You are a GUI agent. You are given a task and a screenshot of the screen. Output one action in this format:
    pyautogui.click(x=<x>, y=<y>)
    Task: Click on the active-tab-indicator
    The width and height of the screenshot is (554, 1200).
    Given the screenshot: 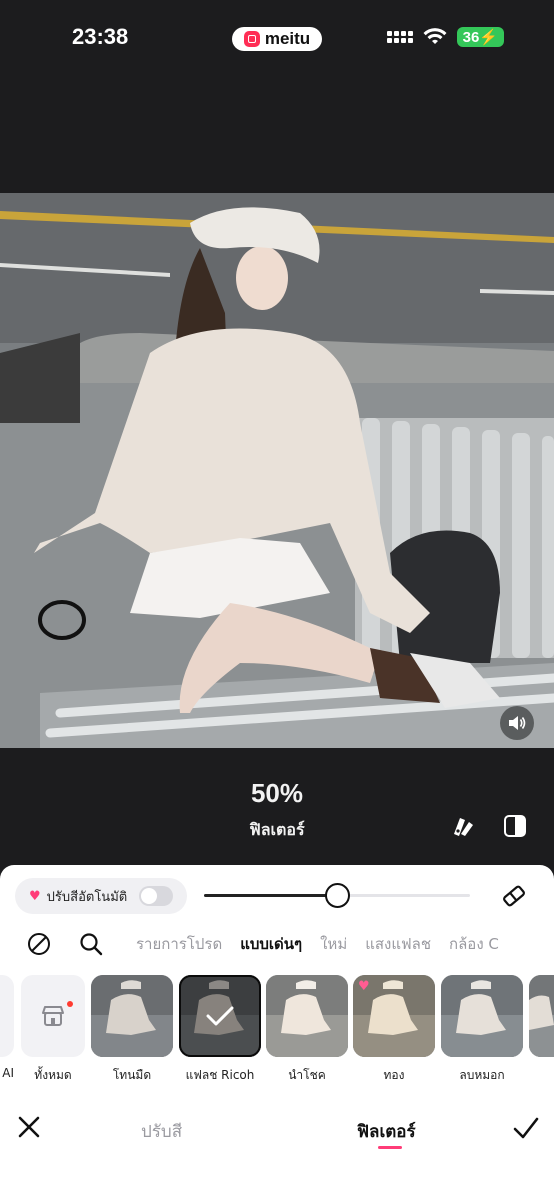 What is the action you would take?
    pyautogui.click(x=390, y=1147)
    